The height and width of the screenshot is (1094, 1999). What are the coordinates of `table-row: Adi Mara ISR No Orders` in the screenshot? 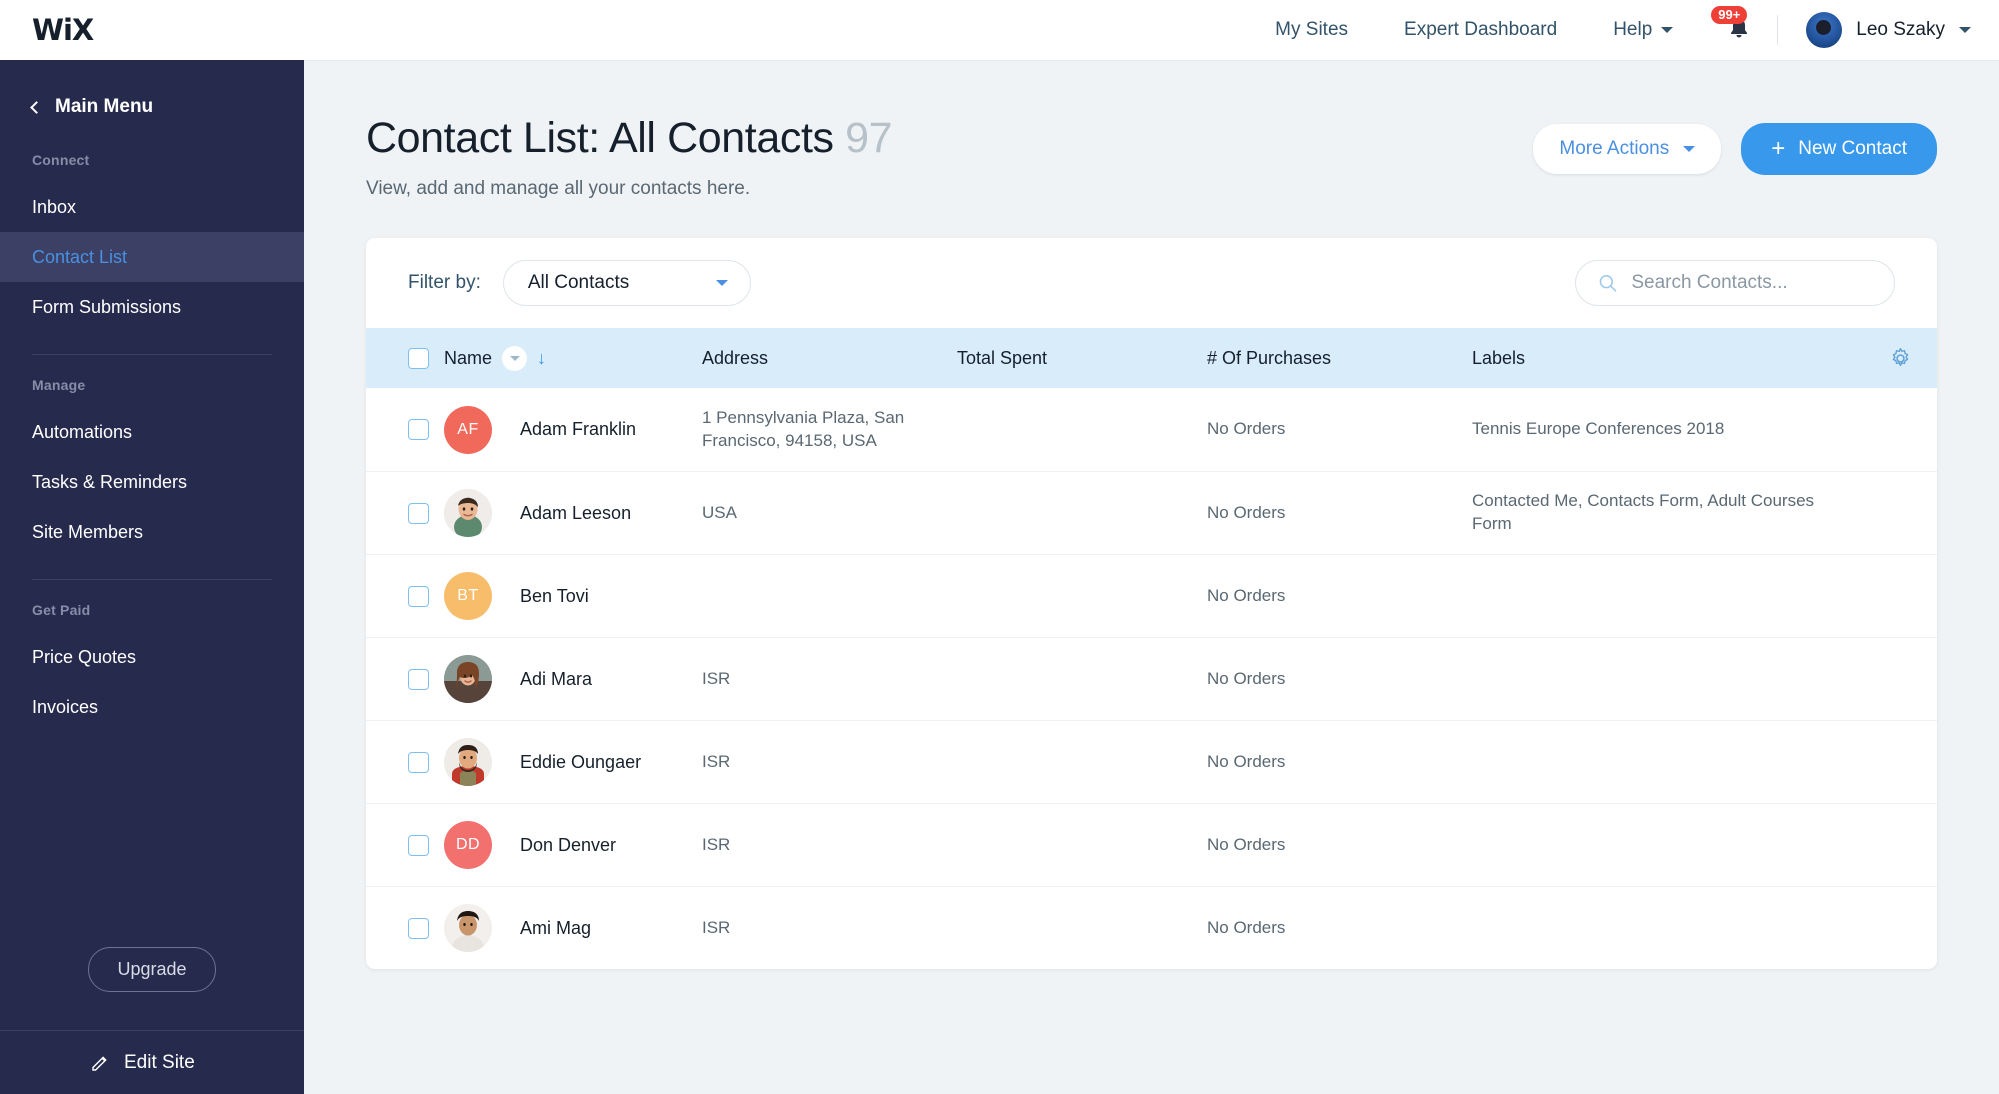 It's located at (1151, 678).